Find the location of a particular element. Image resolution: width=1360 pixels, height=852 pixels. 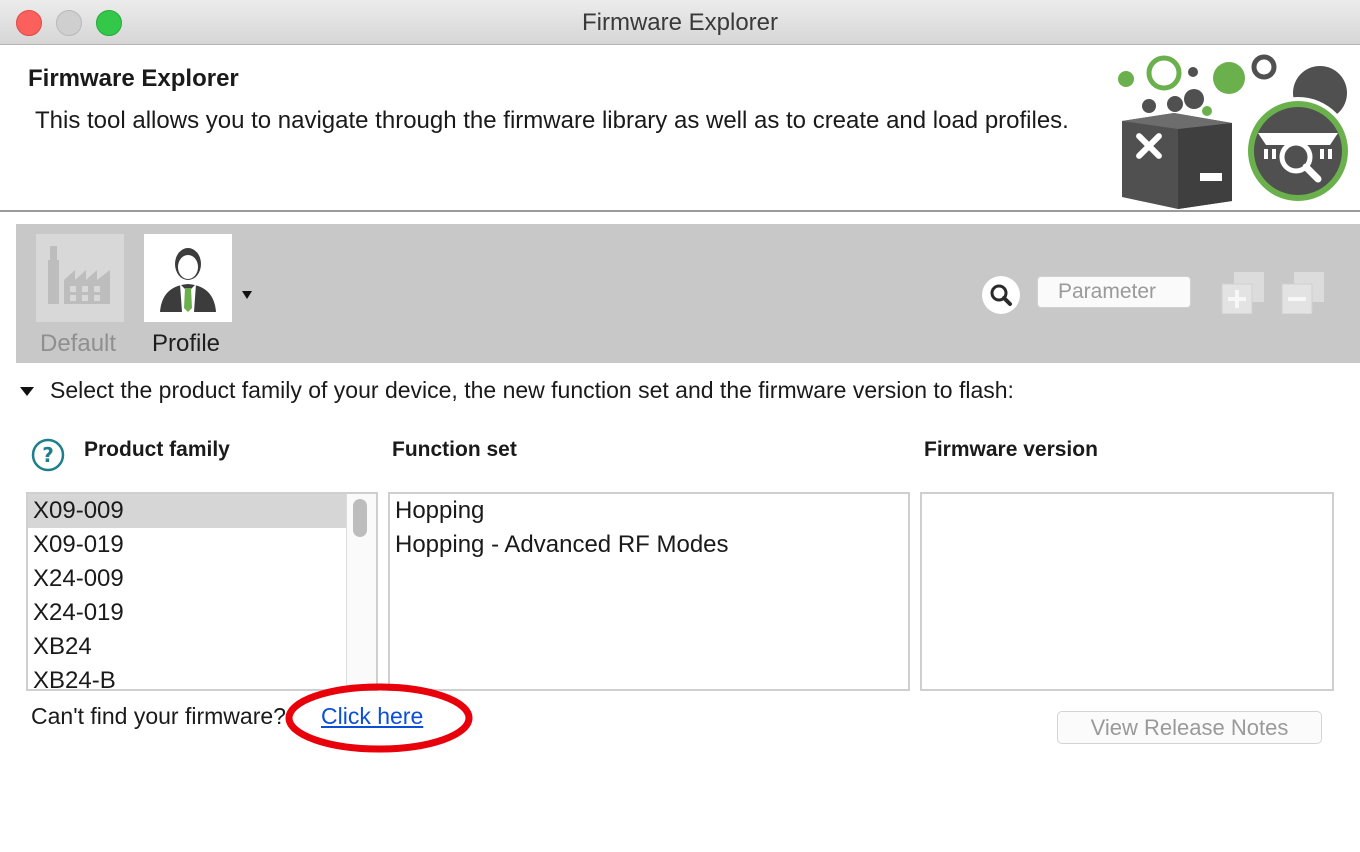

profile-dropdown-arrow-icon is located at coordinates (247, 295).